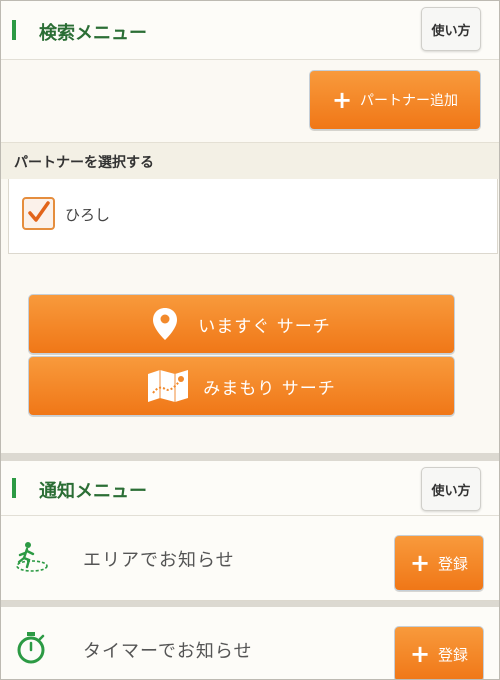 The height and width of the screenshot is (680, 500). Describe the element at coordinates (451, 29) in the screenshot. I see `search-help-button: 使い方` at that location.